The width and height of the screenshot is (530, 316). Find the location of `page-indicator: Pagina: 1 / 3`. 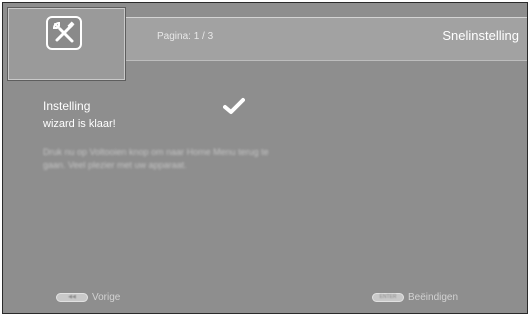

page-indicator: Pagina: 1 / 3 is located at coordinates (185, 36).